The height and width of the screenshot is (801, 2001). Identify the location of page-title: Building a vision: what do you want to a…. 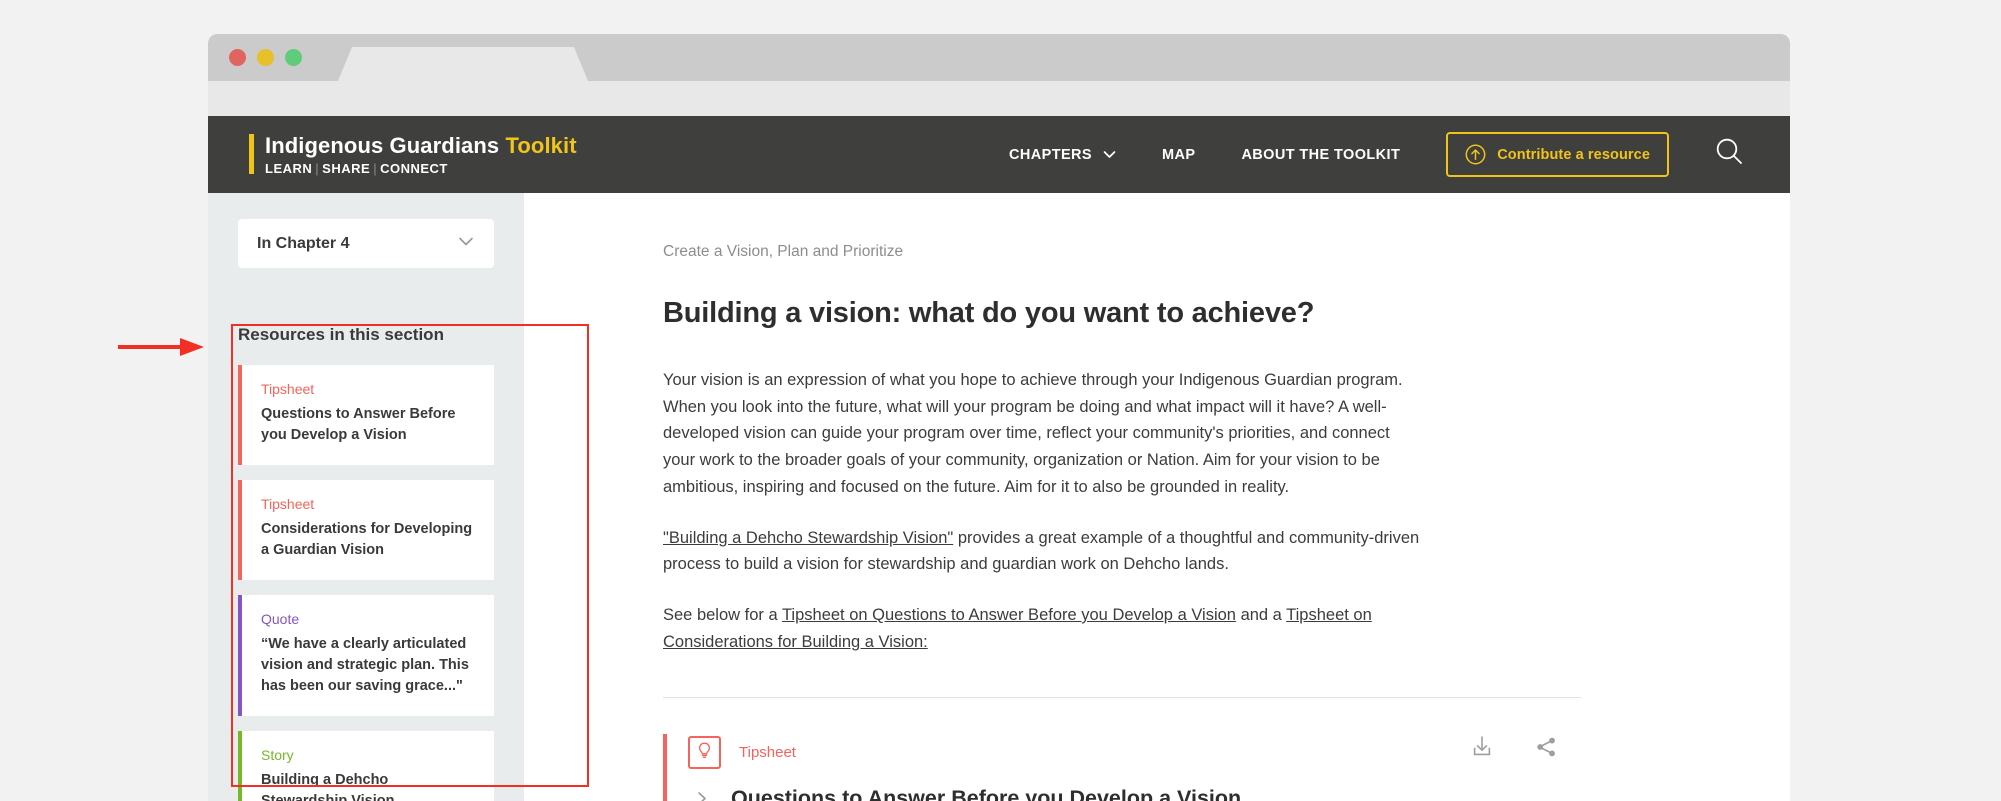
(989, 313).